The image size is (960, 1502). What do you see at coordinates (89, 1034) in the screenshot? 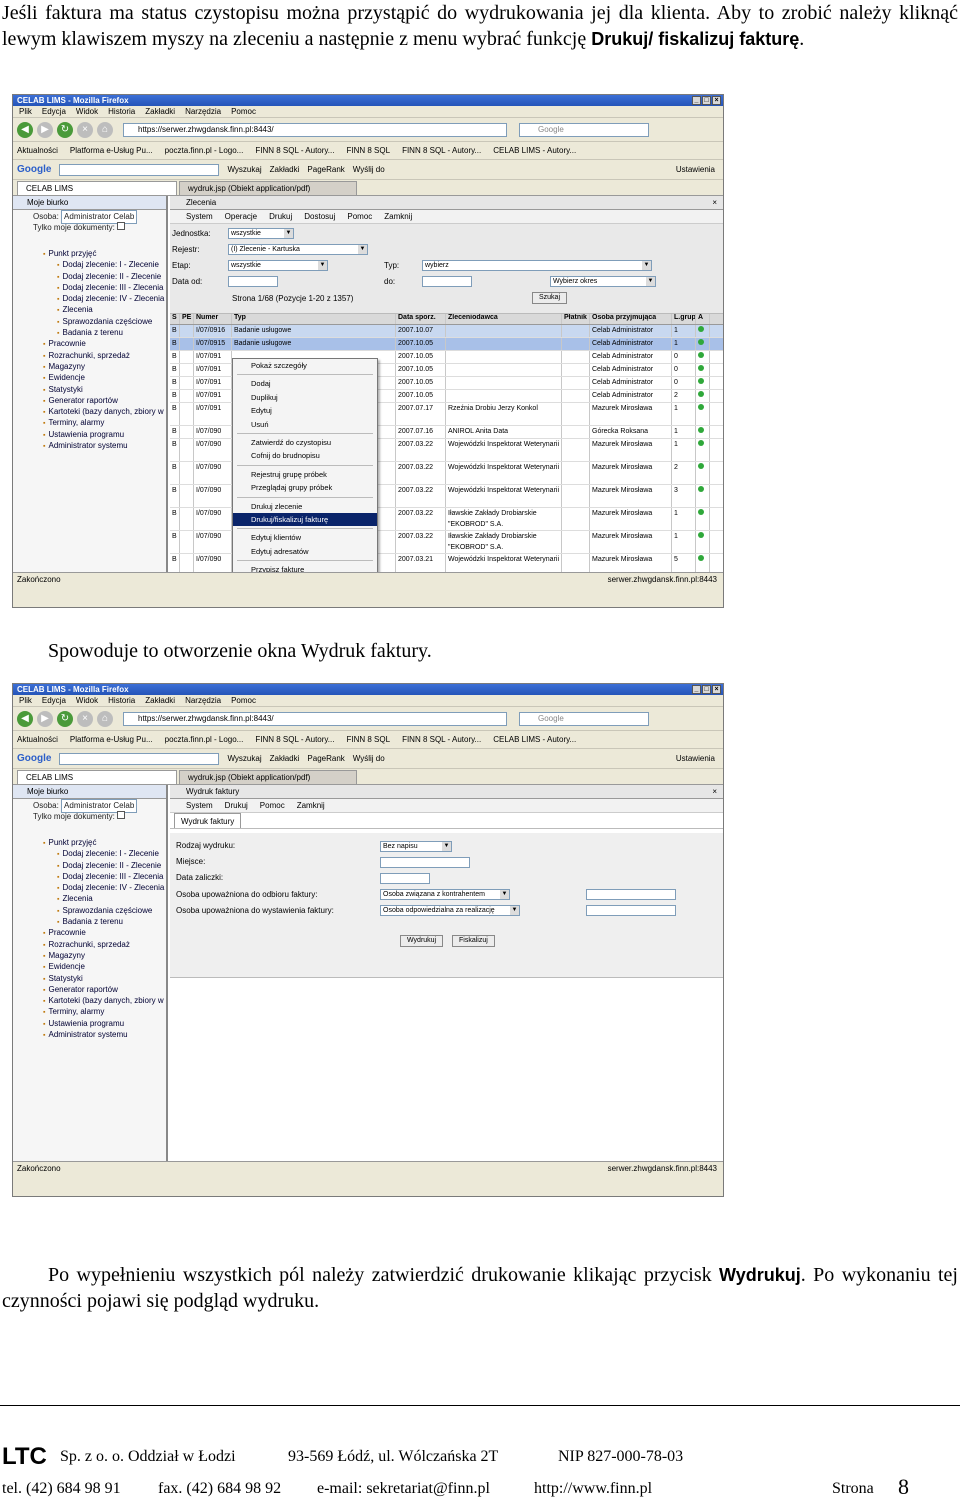
I see `sidebar-tree-item: Administrator systemu` at bounding box center [89, 1034].